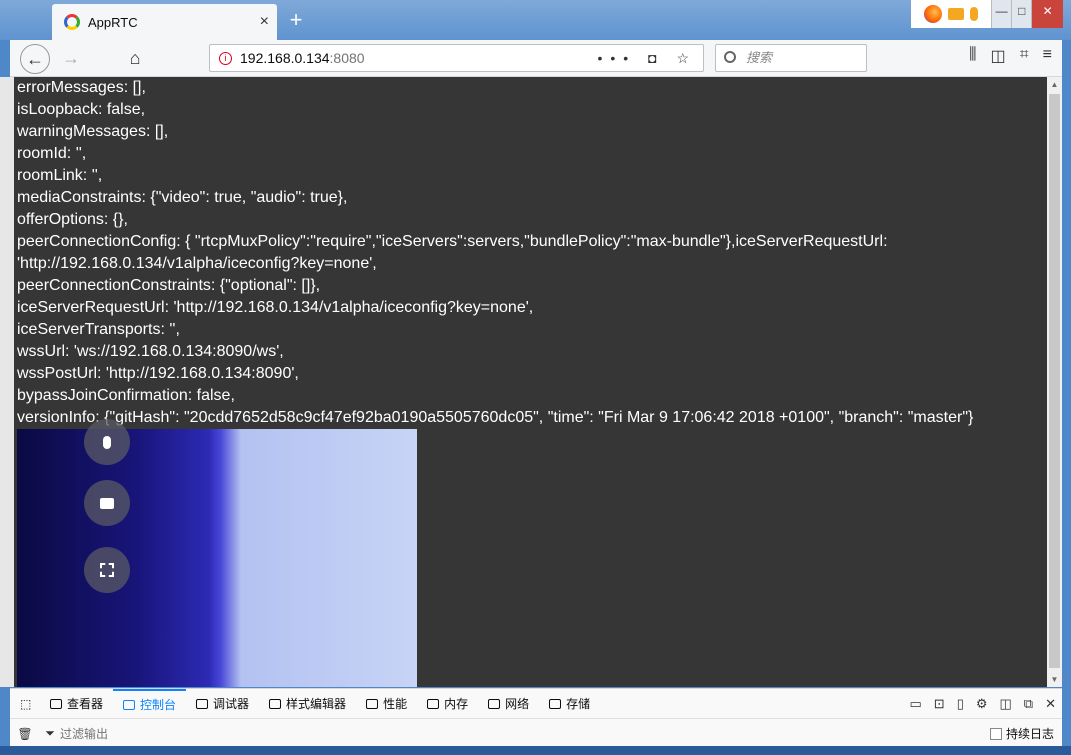 Image resolution: width=1071 pixels, height=755 pixels. Describe the element at coordinates (1028, 704) in the screenshot. I see `popout-icon: ⧉` at that location.